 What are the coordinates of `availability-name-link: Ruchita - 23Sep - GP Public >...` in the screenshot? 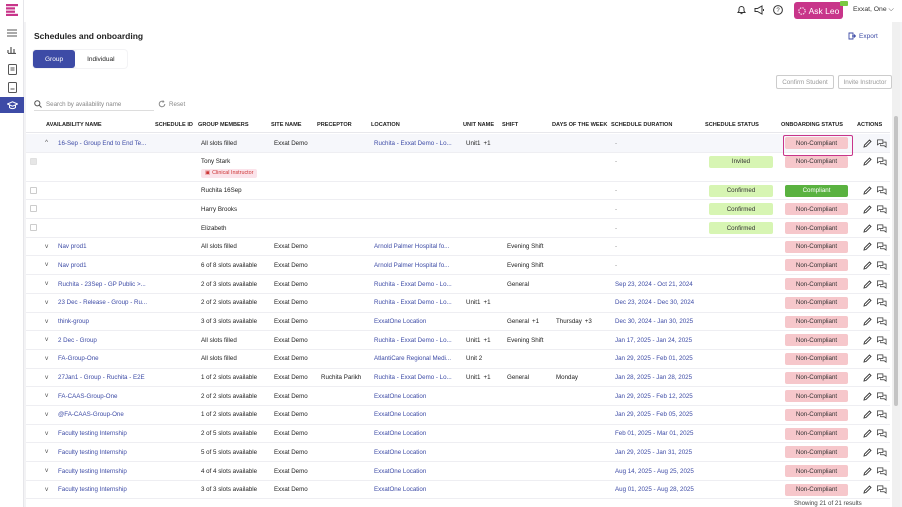 It's located at (102, 284).